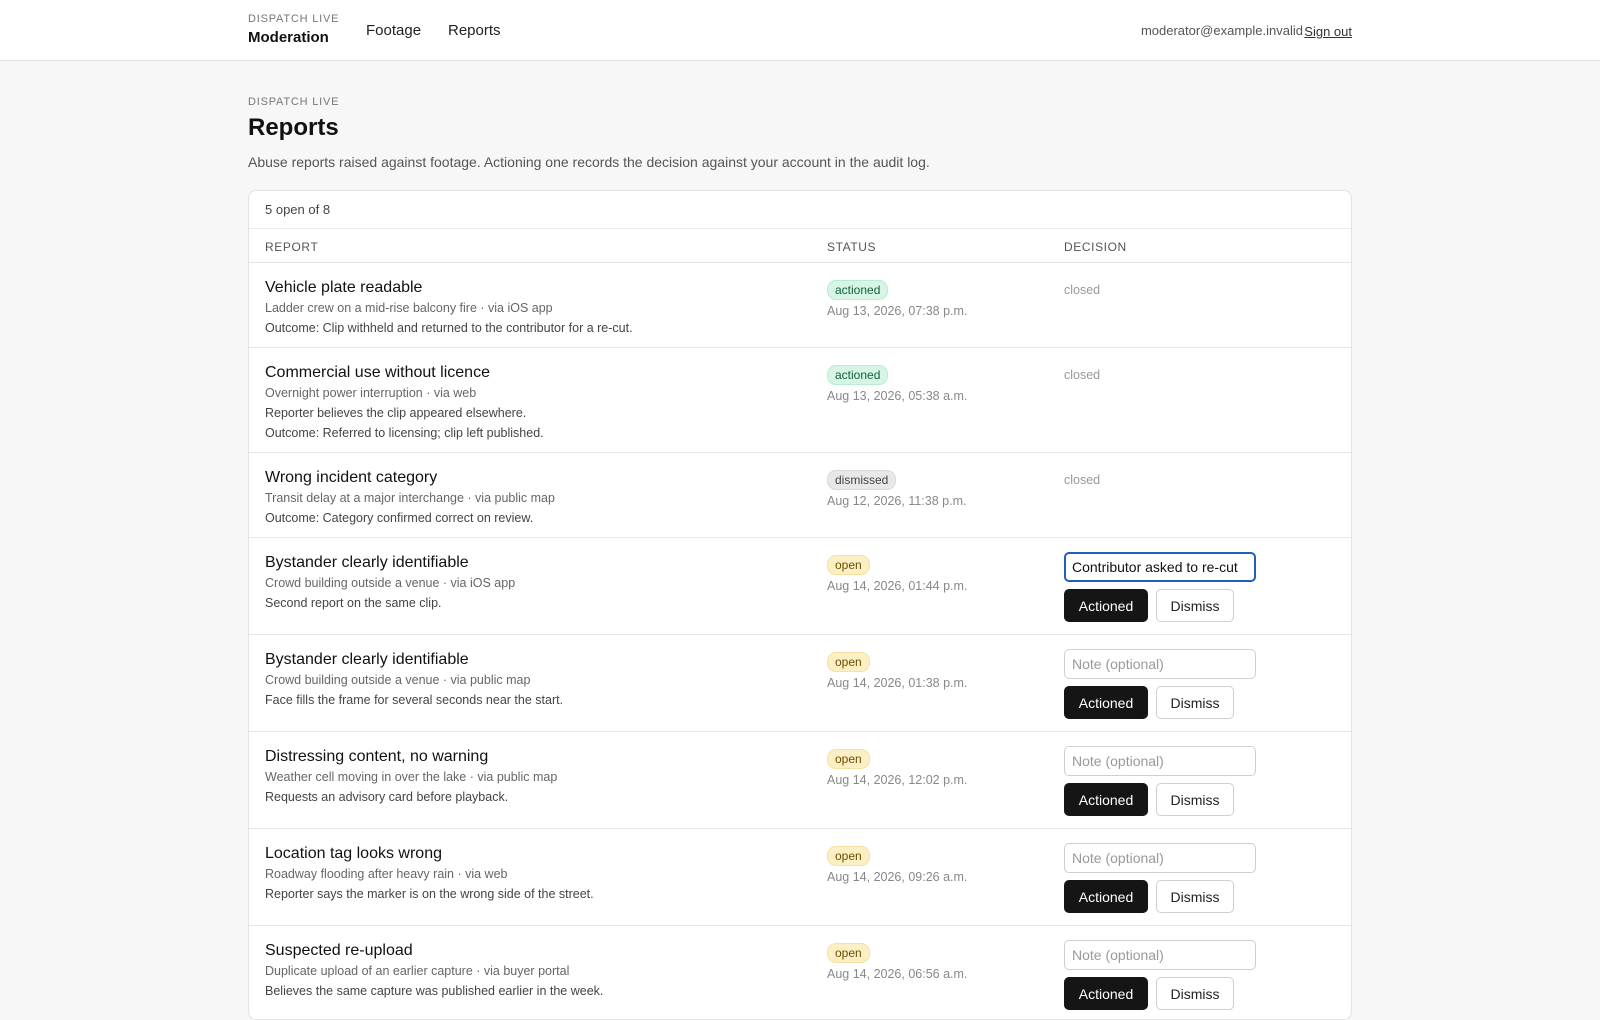 This screenshot has width=1600, height=1020. I want to click on user-email: moderator@example.invalid, so click(1221, 30).